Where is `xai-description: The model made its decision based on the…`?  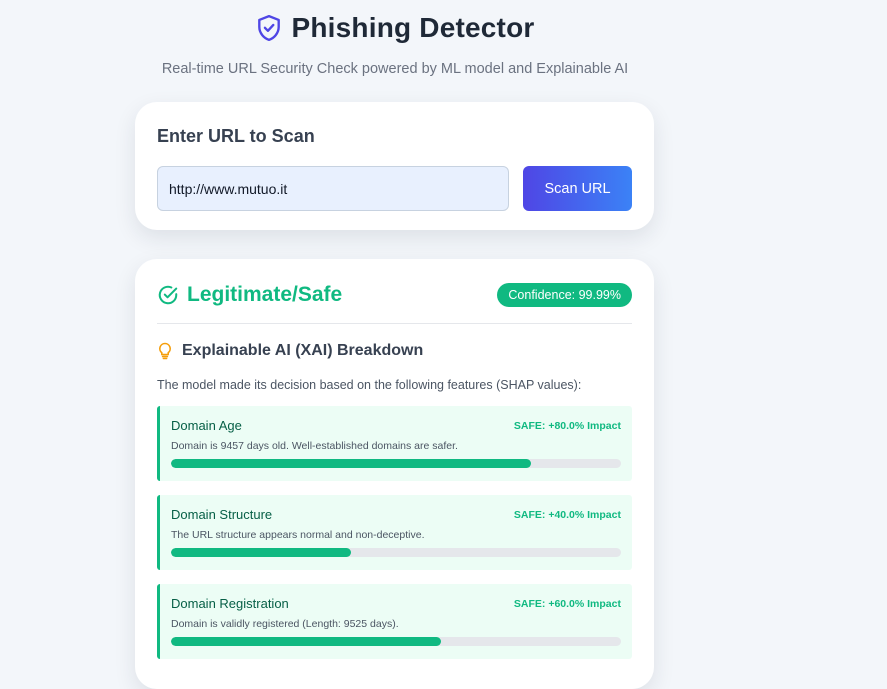 xai-description: The model made its decision based on the… is located at coordinates (369, 385).